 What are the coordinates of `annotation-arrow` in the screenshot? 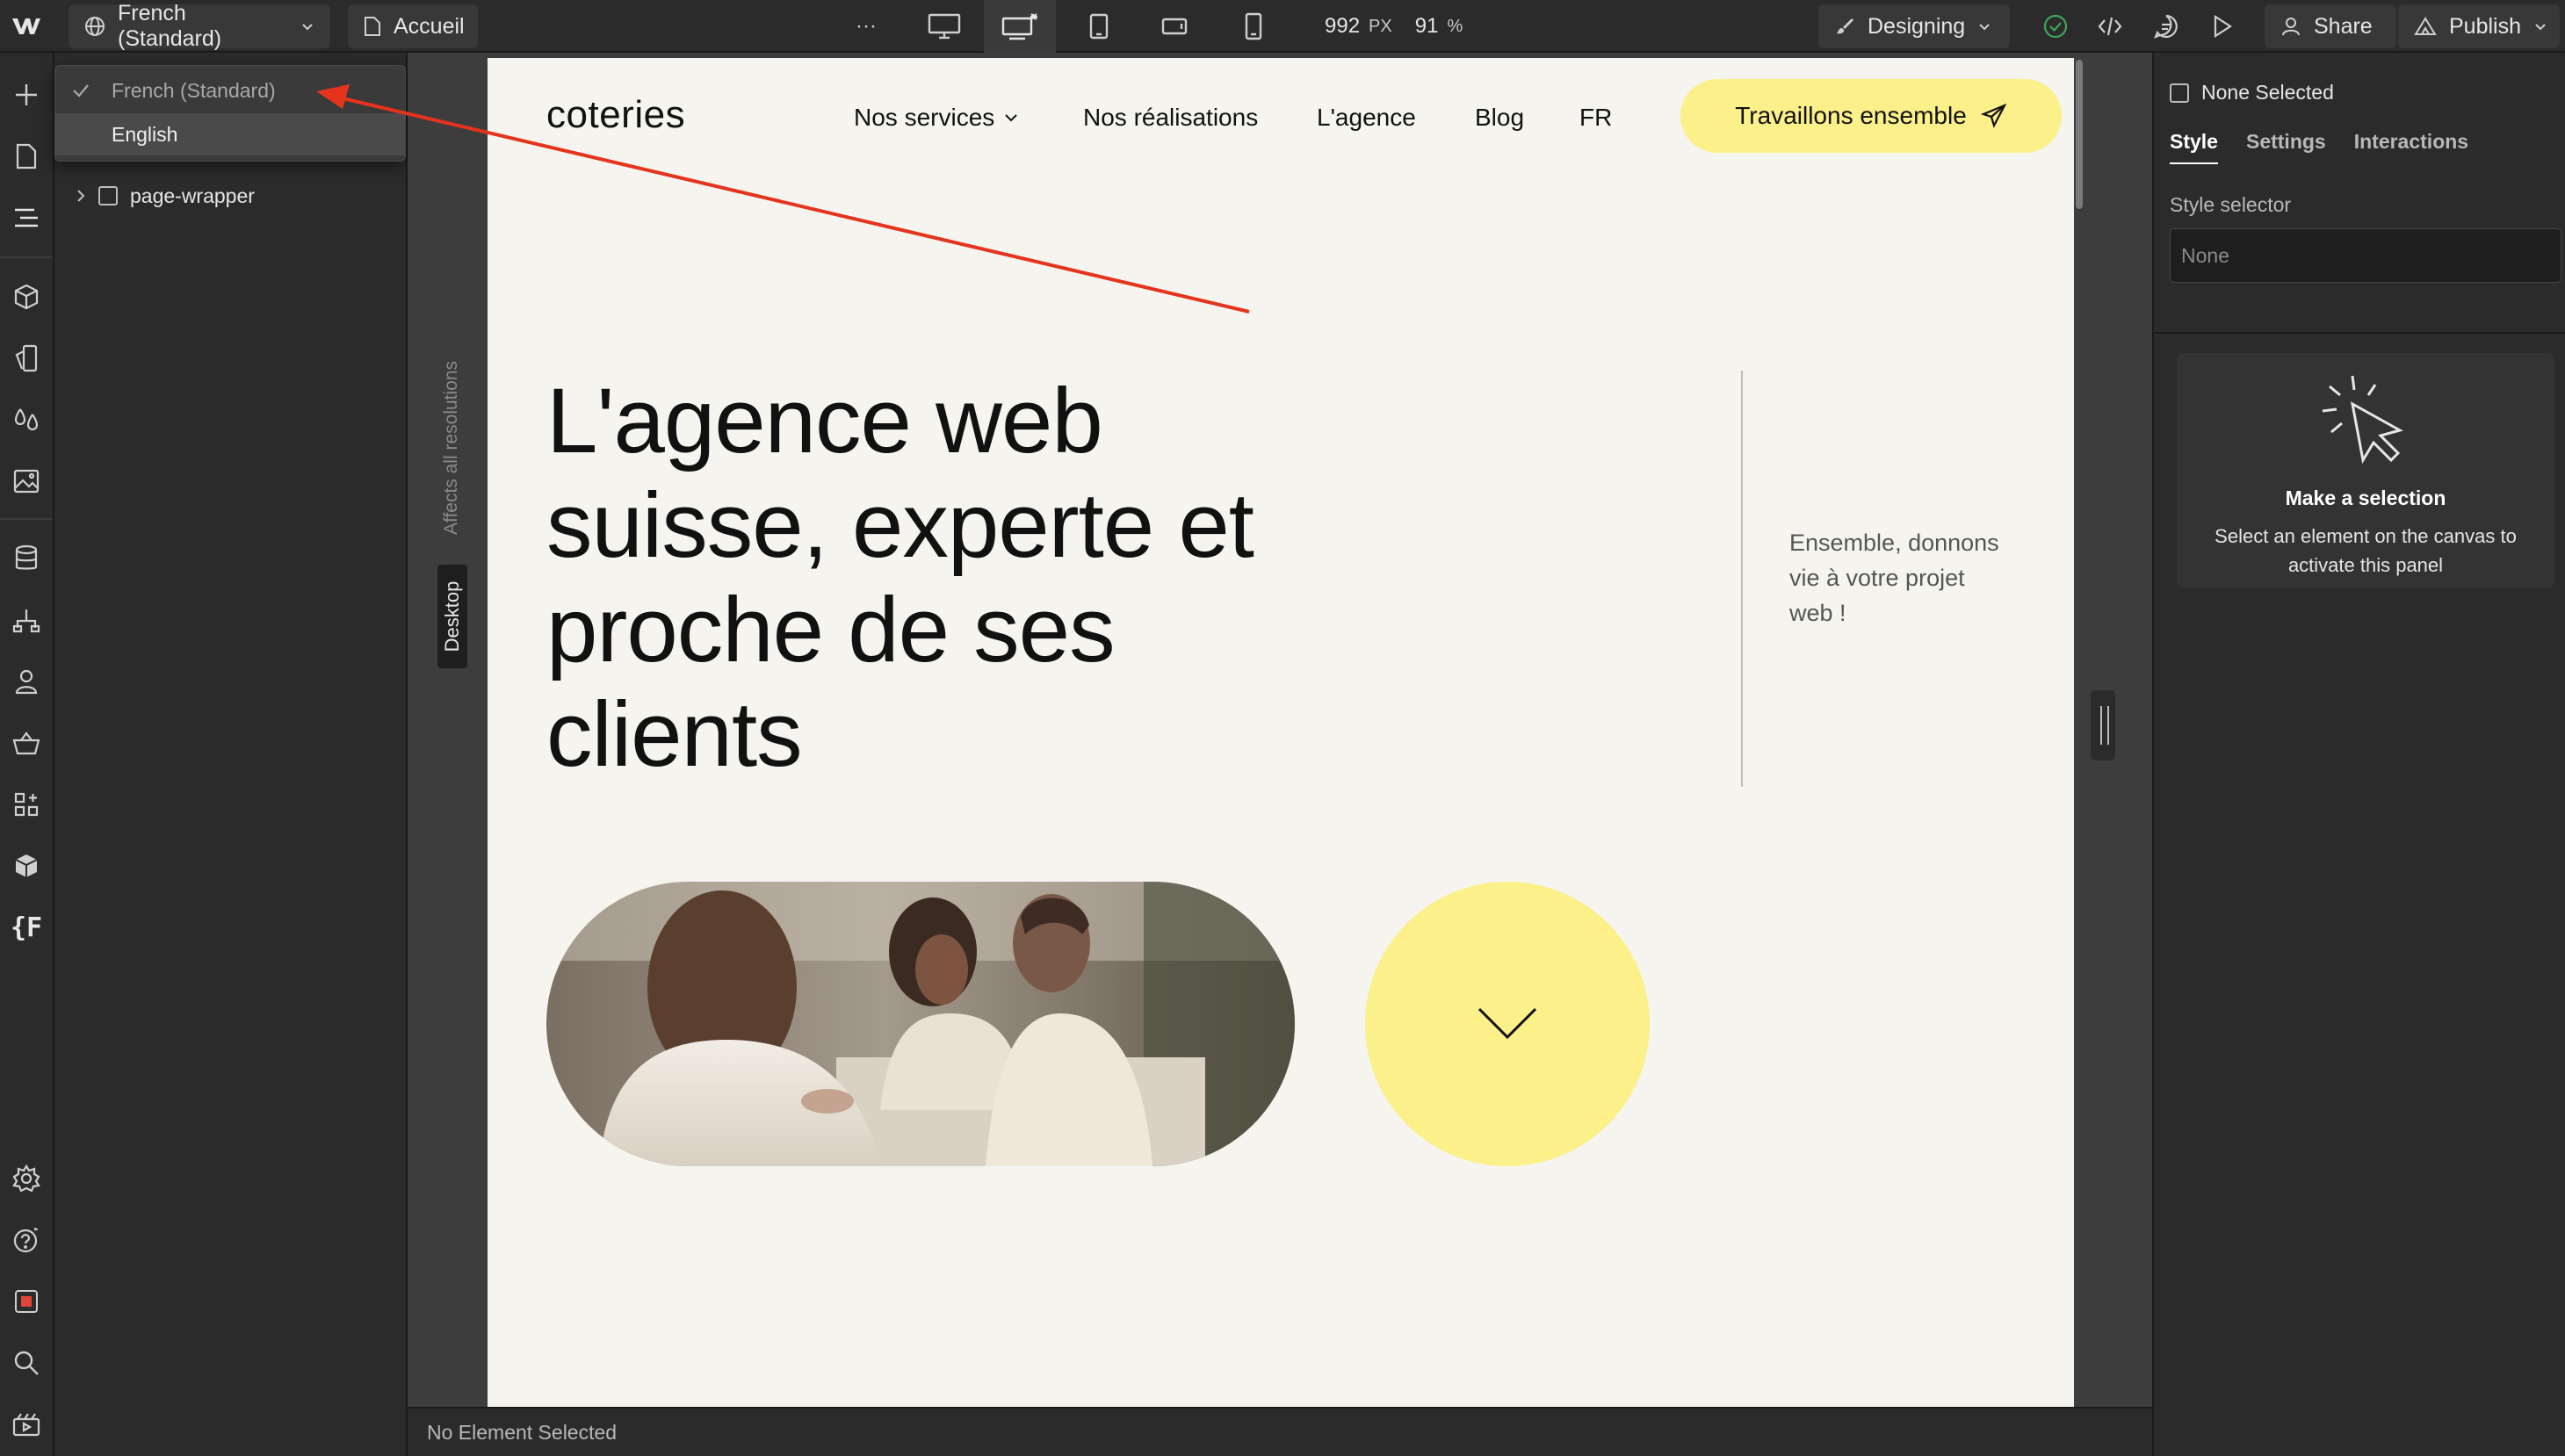 It's located at (783, 199).